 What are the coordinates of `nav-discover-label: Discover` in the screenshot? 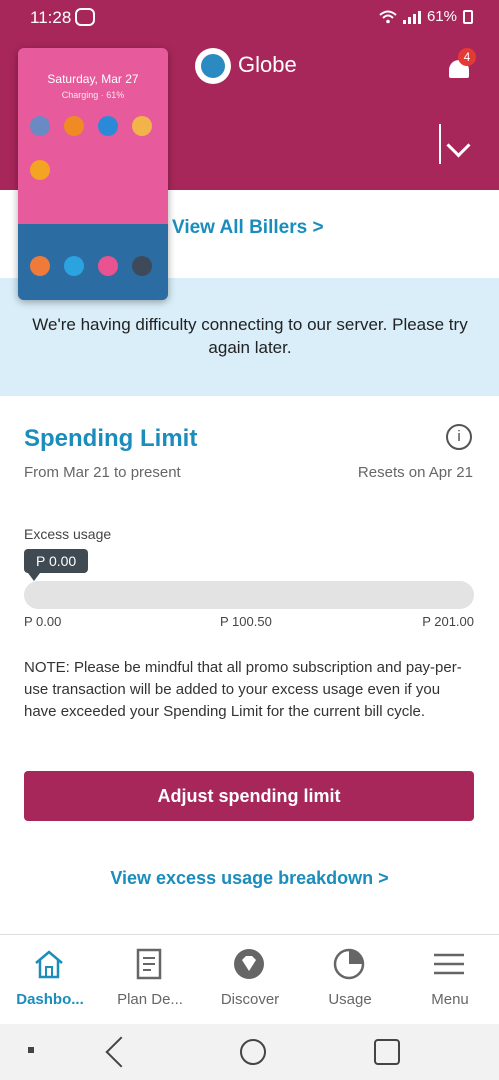 It's located at (250, 999).